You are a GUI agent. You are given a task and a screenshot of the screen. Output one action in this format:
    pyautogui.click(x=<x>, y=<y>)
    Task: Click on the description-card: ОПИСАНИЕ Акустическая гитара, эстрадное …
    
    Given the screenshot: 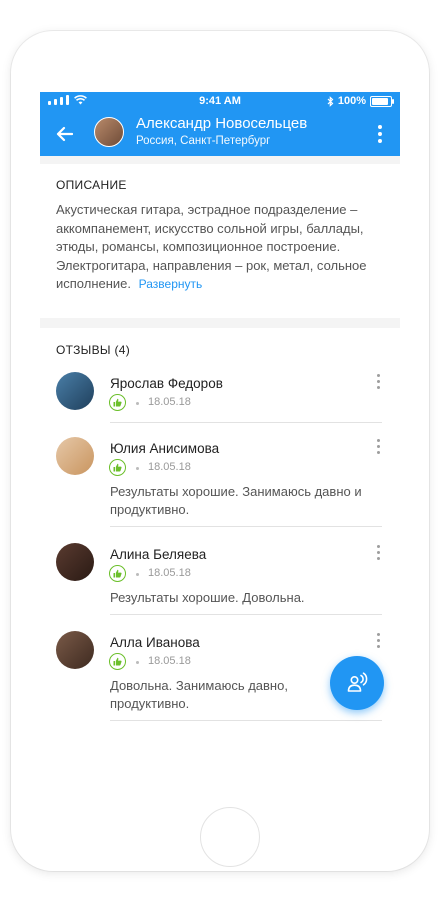 What is the action you would take?
    pyautogui.click(x=220, y=241)
    